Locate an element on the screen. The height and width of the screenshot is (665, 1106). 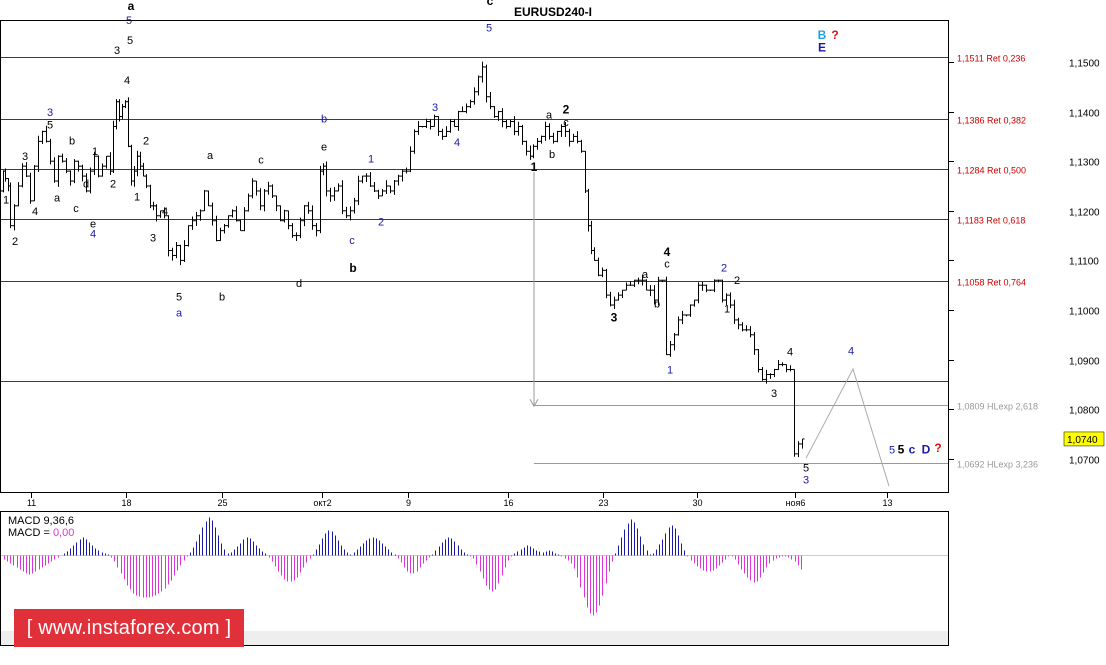
wave-label: E is located at coordinates (822, 48).